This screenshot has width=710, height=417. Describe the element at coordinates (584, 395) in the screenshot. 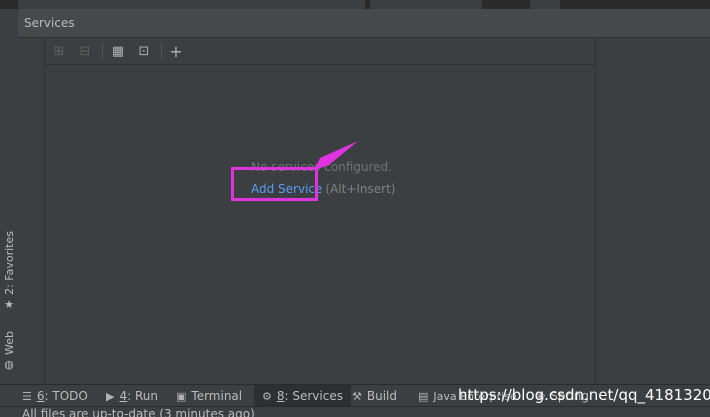

I see `watermark-url: https://blog.csdn.net/qq_41813208` at that location.